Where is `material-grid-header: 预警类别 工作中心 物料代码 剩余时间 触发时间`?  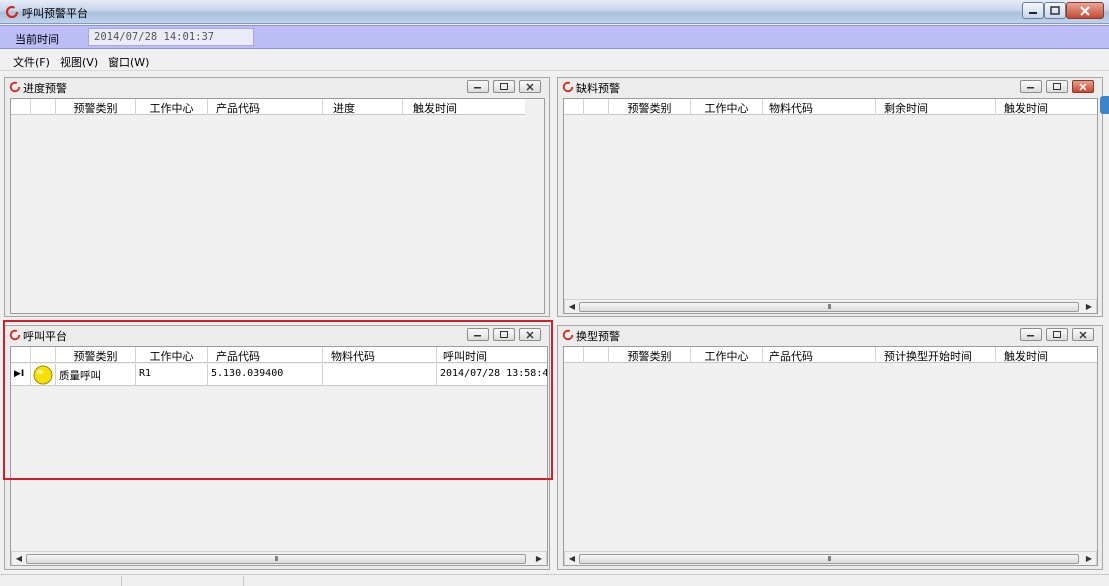 material-grid-header: 预警类别 工作中心 物料代码 剩余时间 触发时间 is located at coordinates (830, 107).